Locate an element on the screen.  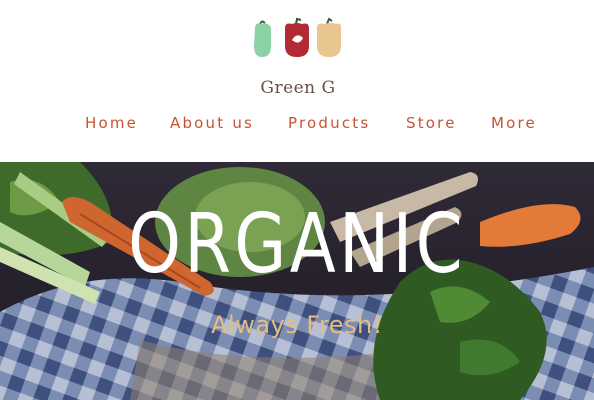
nav-item-more: More is located at coordinates (514, 123).